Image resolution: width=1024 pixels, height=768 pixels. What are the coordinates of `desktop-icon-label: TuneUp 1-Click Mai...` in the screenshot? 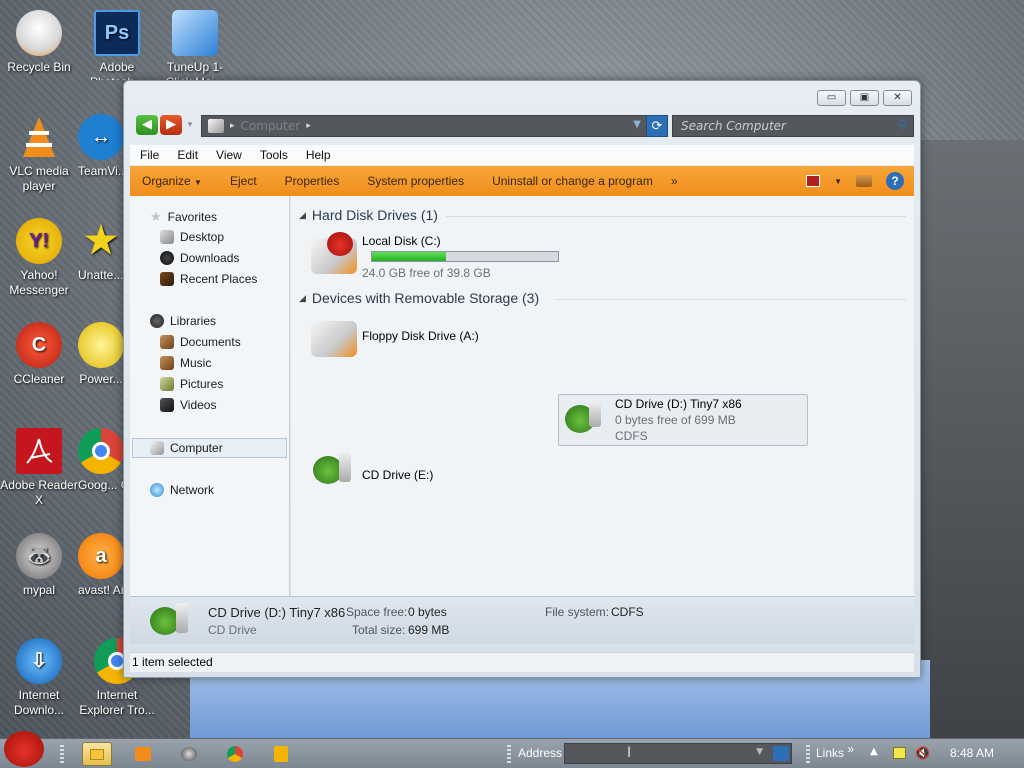 It's located at (195, 70).